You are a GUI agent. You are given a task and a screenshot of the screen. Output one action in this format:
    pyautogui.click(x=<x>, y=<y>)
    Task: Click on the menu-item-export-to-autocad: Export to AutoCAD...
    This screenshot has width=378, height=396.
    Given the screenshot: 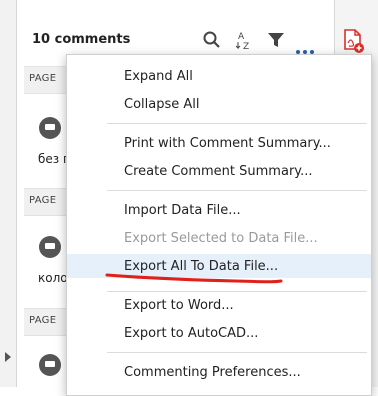 What is the action you would take?
    pyautogui.click(x=219, y=333)
    